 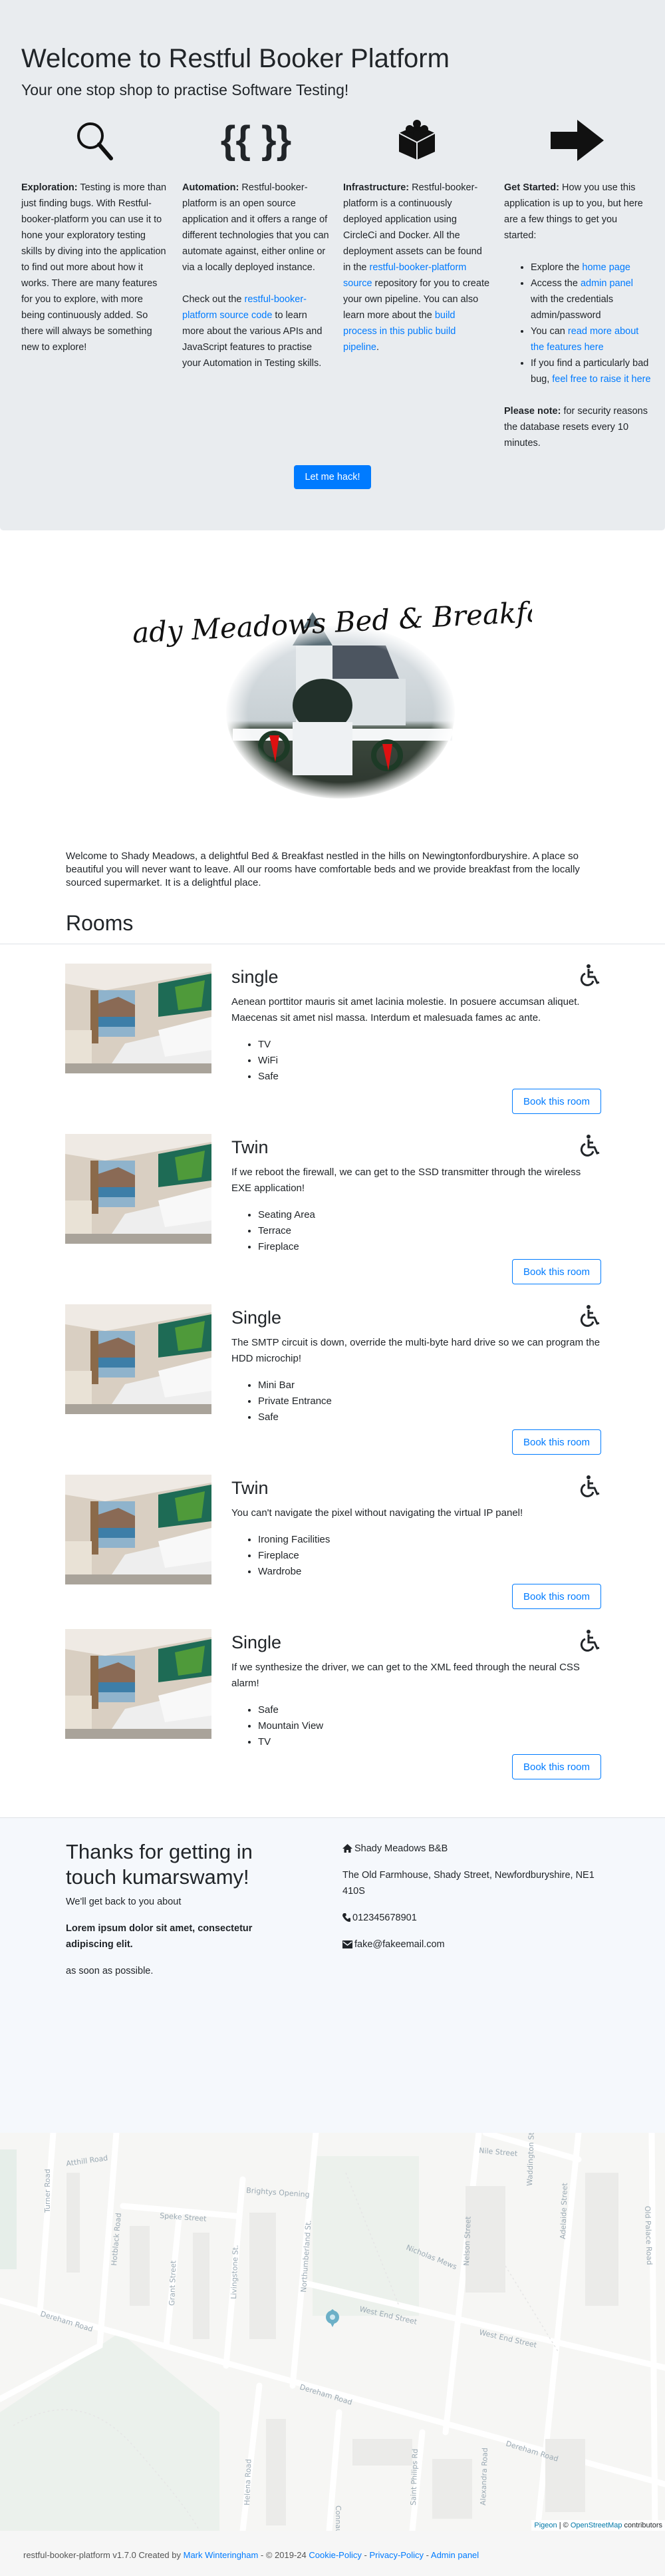 I want to click on footer-text: - © 2019-24, so click(x=283, y=2555).